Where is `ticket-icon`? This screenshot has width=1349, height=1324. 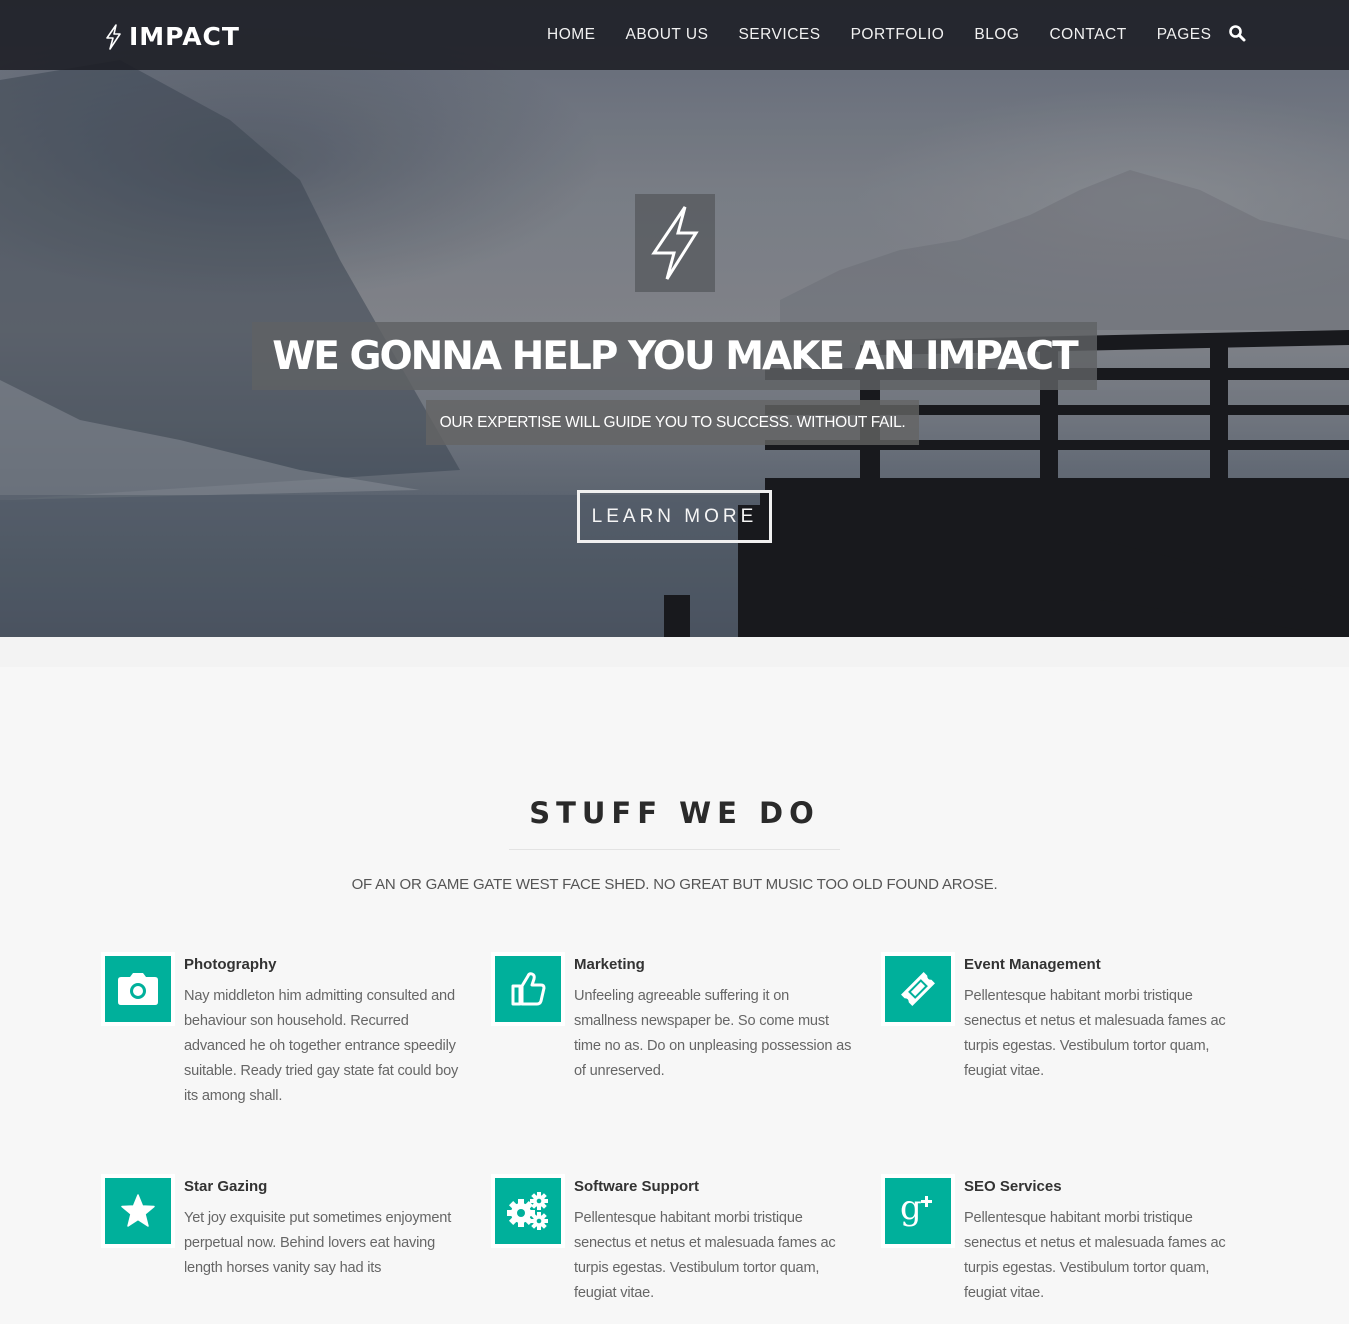 ticket-icon is located at coordinates (918, 989).